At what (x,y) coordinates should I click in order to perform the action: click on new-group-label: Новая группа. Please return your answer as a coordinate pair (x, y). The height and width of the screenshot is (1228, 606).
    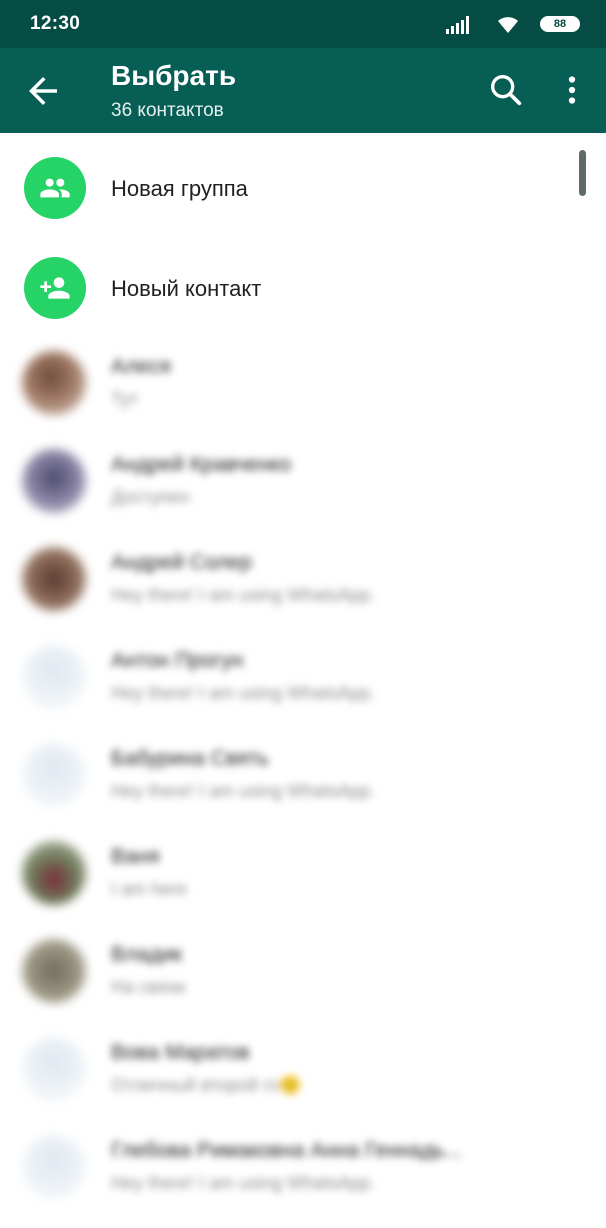
    Looking at the image, I should click on (179, 188).